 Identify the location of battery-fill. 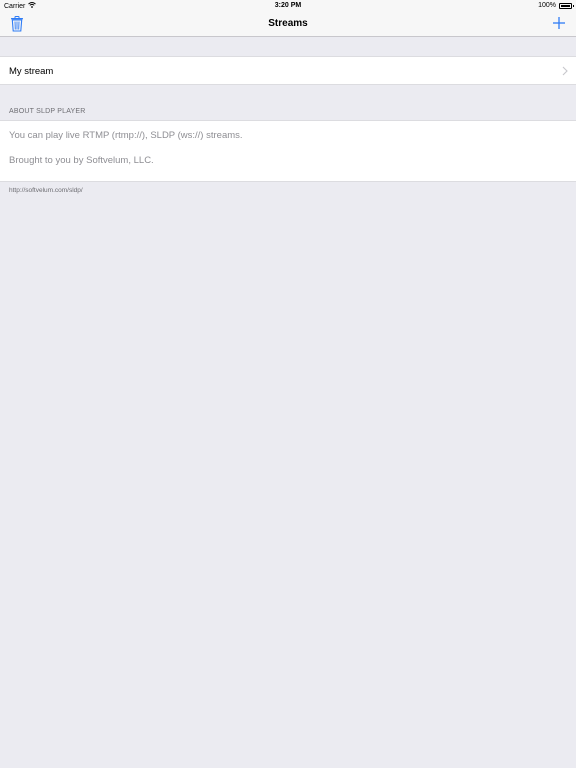
(565, 5).